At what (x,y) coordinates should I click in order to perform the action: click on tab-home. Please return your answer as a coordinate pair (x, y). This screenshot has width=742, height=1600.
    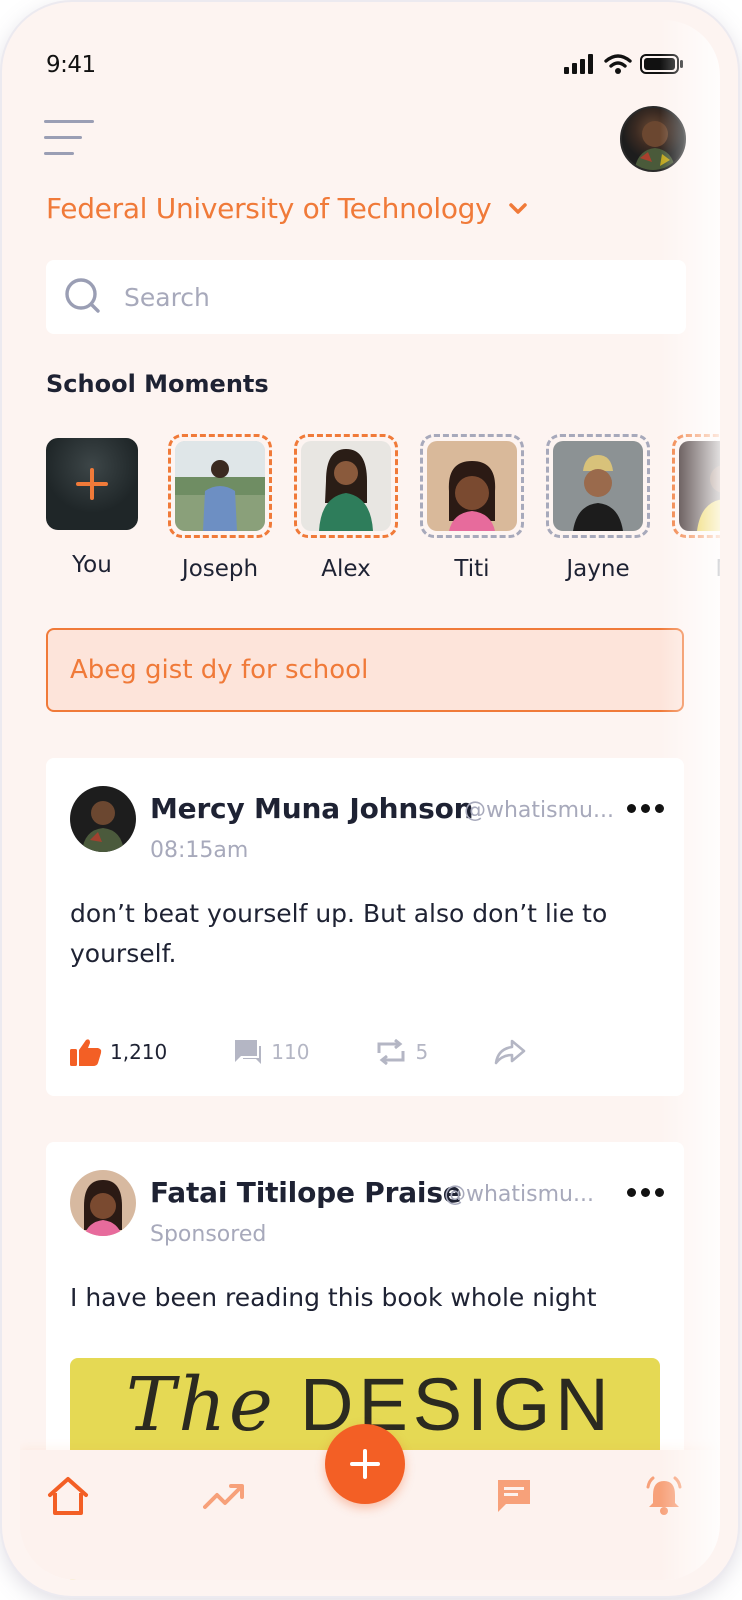
    Looking at the image, I should click on (68, 1496).